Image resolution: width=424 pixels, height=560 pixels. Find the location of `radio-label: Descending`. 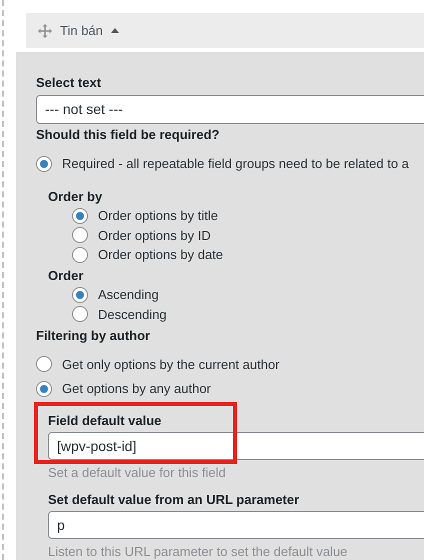

radio-label: Descending is located at coordinates (132, 315).